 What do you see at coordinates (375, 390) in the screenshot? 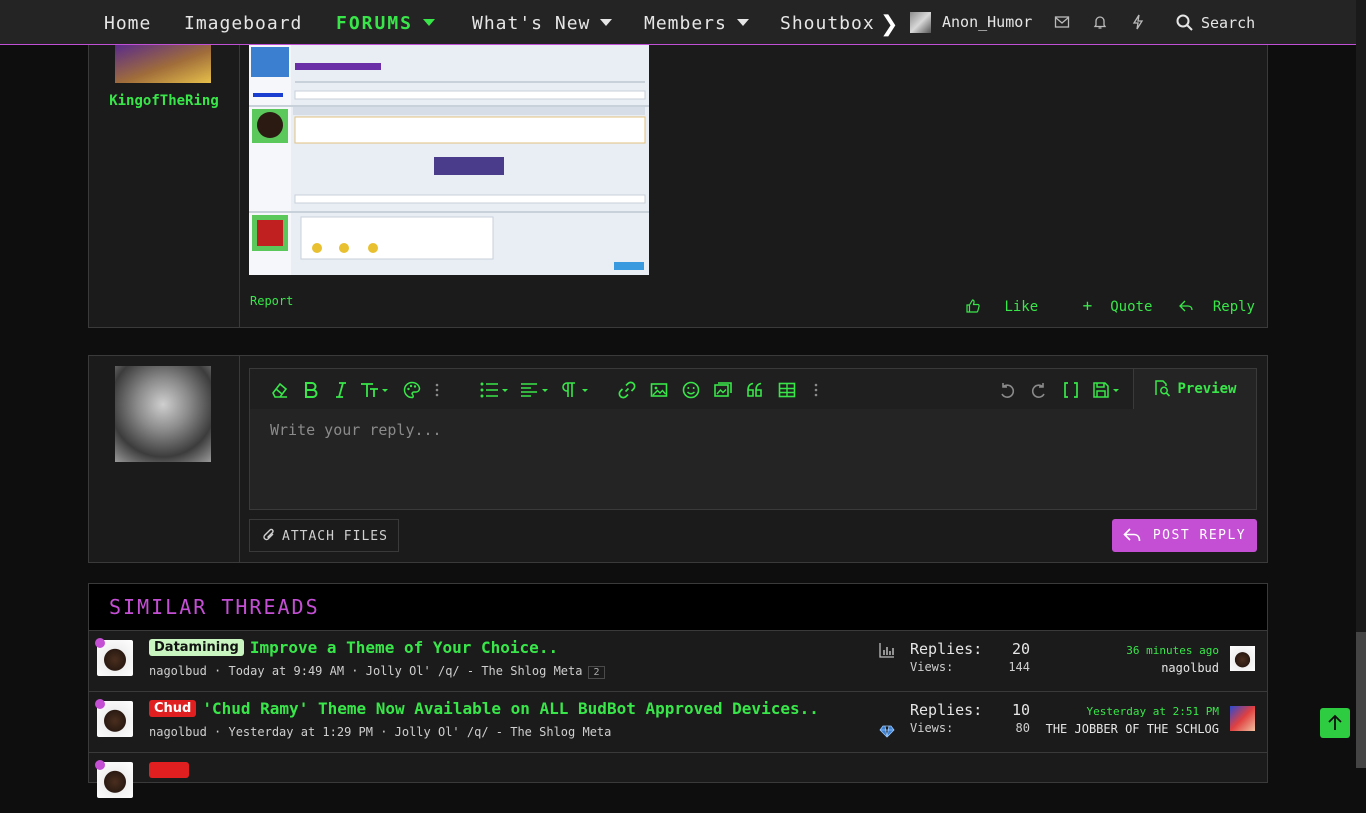
I see `text-size-icon` at bounding box center [375, 390].